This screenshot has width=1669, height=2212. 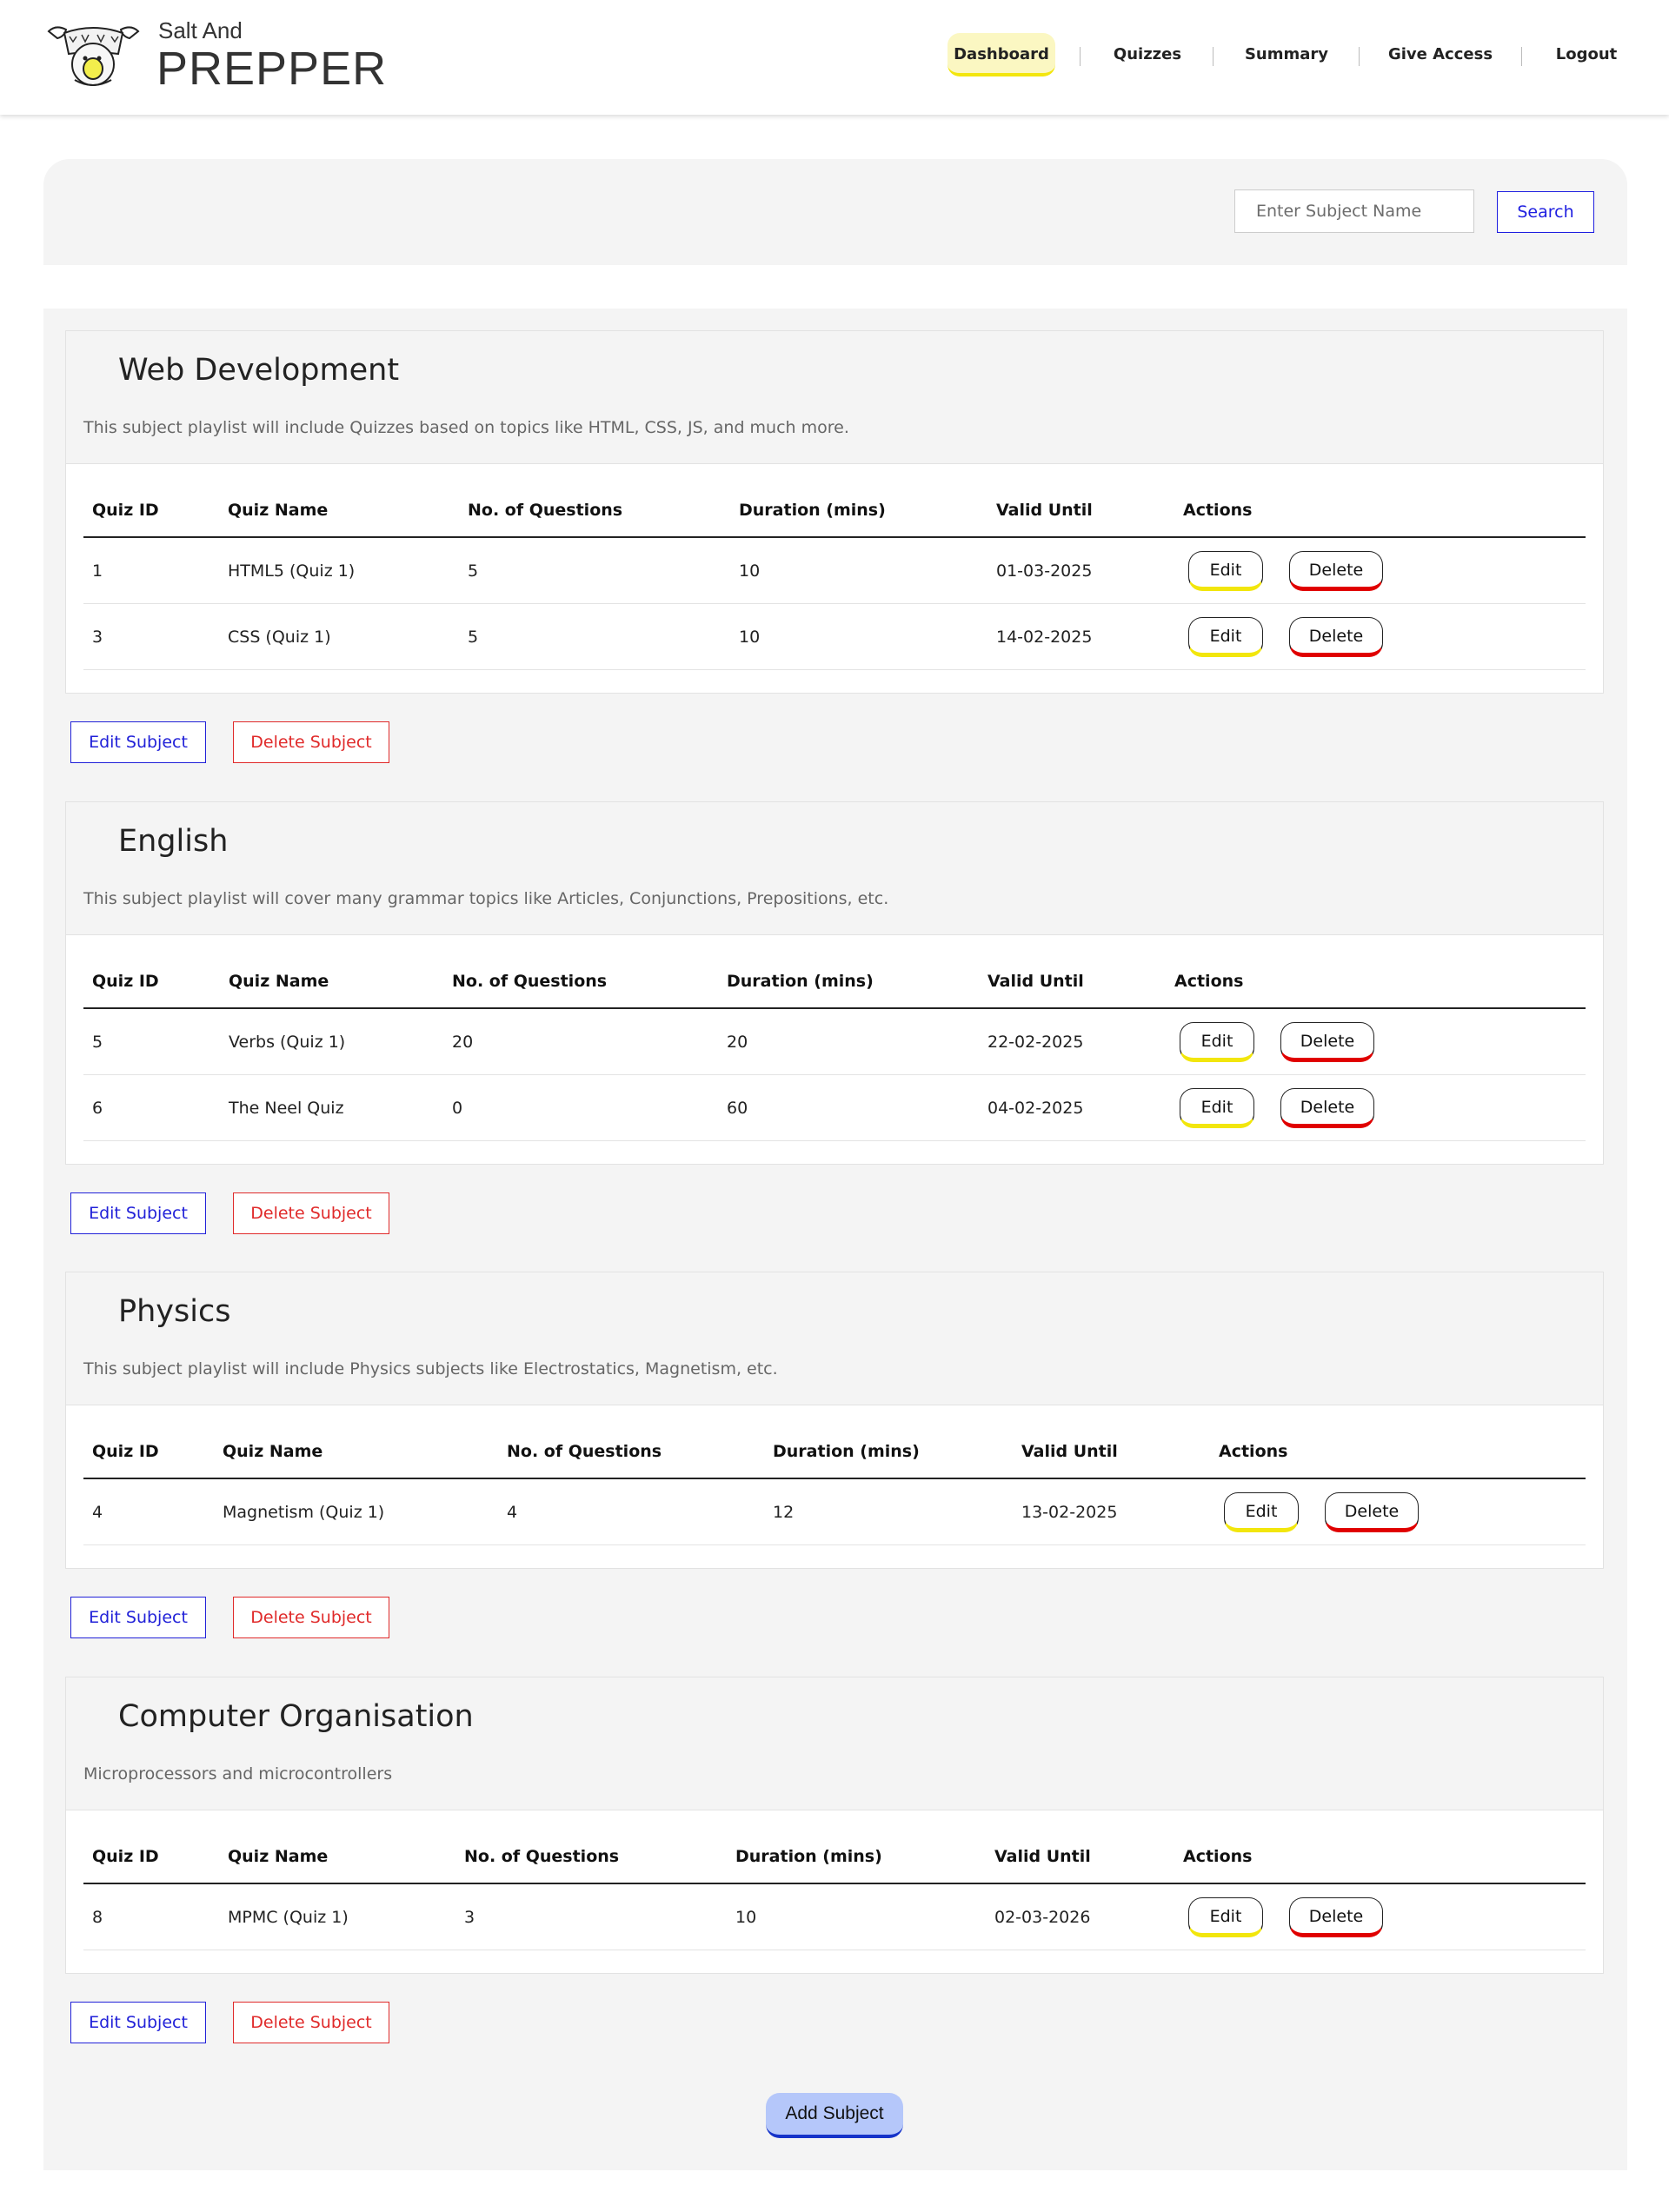 I want to click on quiz-duration: 12, so click(x=888, y=1511).